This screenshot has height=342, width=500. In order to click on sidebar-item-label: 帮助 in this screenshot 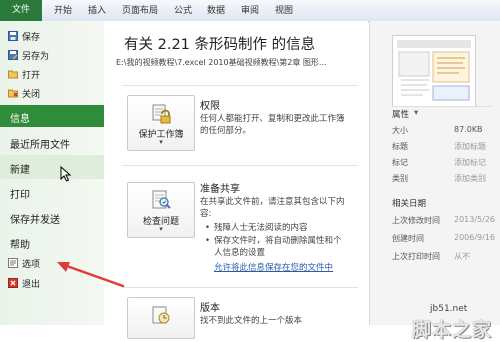, I will do `click(20, 245)`.